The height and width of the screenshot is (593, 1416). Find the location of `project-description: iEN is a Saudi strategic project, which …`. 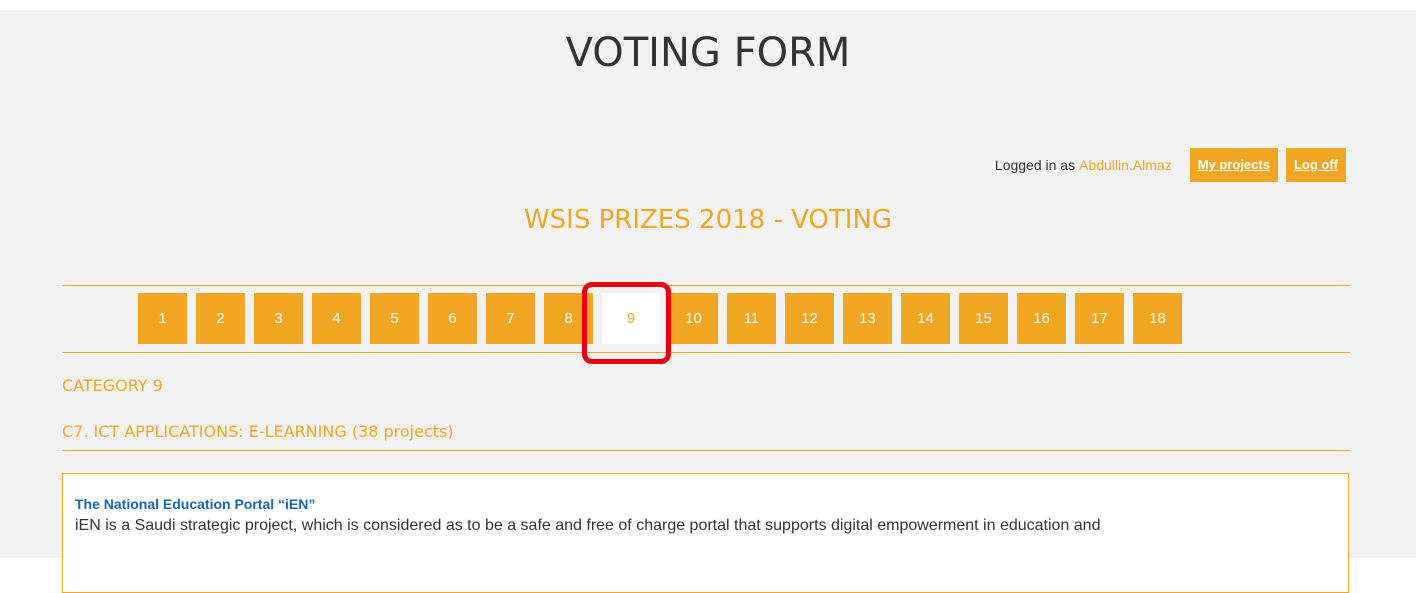

project-description: iEN is a Saudi strategic project, which … is located at coordinates (588, 525).